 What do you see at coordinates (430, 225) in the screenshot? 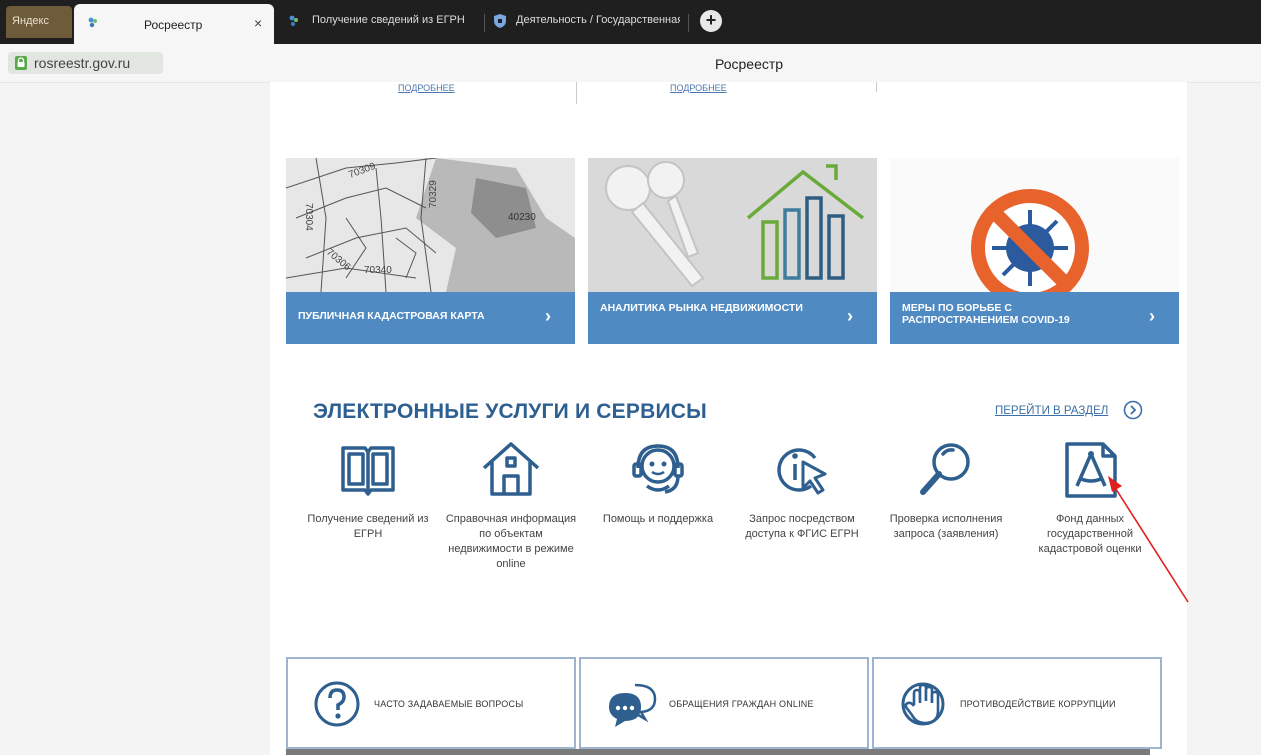
I see `cadastral-map-image: 70309 70304 70329 40230 70340 70306` at bounding box center [430, 225].